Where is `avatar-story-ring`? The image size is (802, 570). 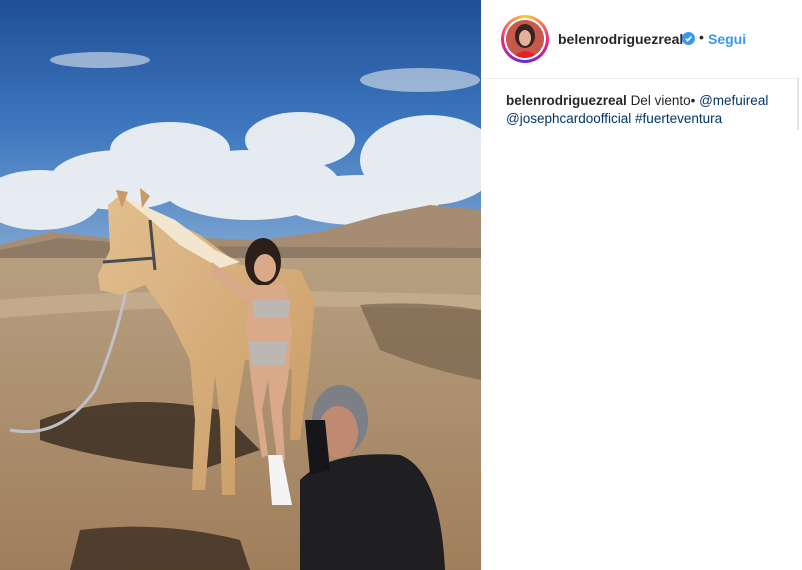 avatar-story-ring is located at coordinates (525, 39).